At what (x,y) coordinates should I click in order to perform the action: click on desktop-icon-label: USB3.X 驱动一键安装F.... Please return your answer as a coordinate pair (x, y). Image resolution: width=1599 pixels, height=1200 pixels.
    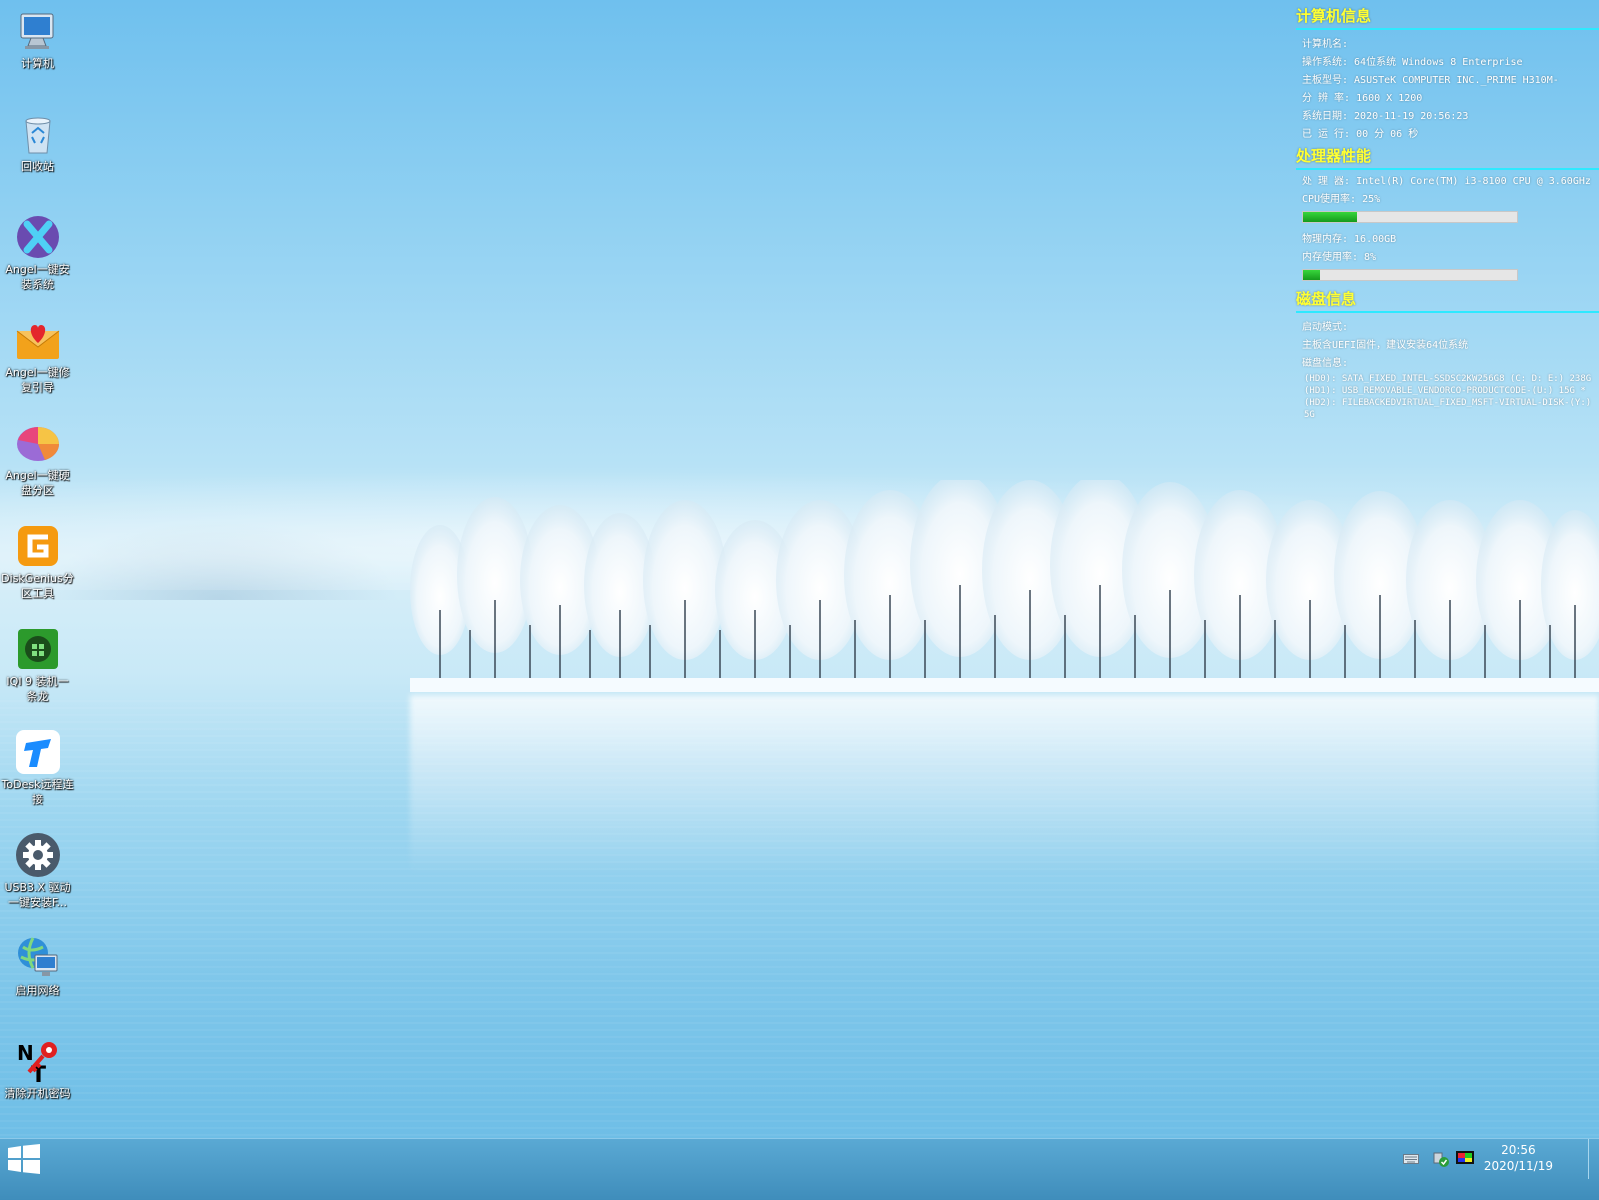
    Looking at the image, I should click on (37, 895).